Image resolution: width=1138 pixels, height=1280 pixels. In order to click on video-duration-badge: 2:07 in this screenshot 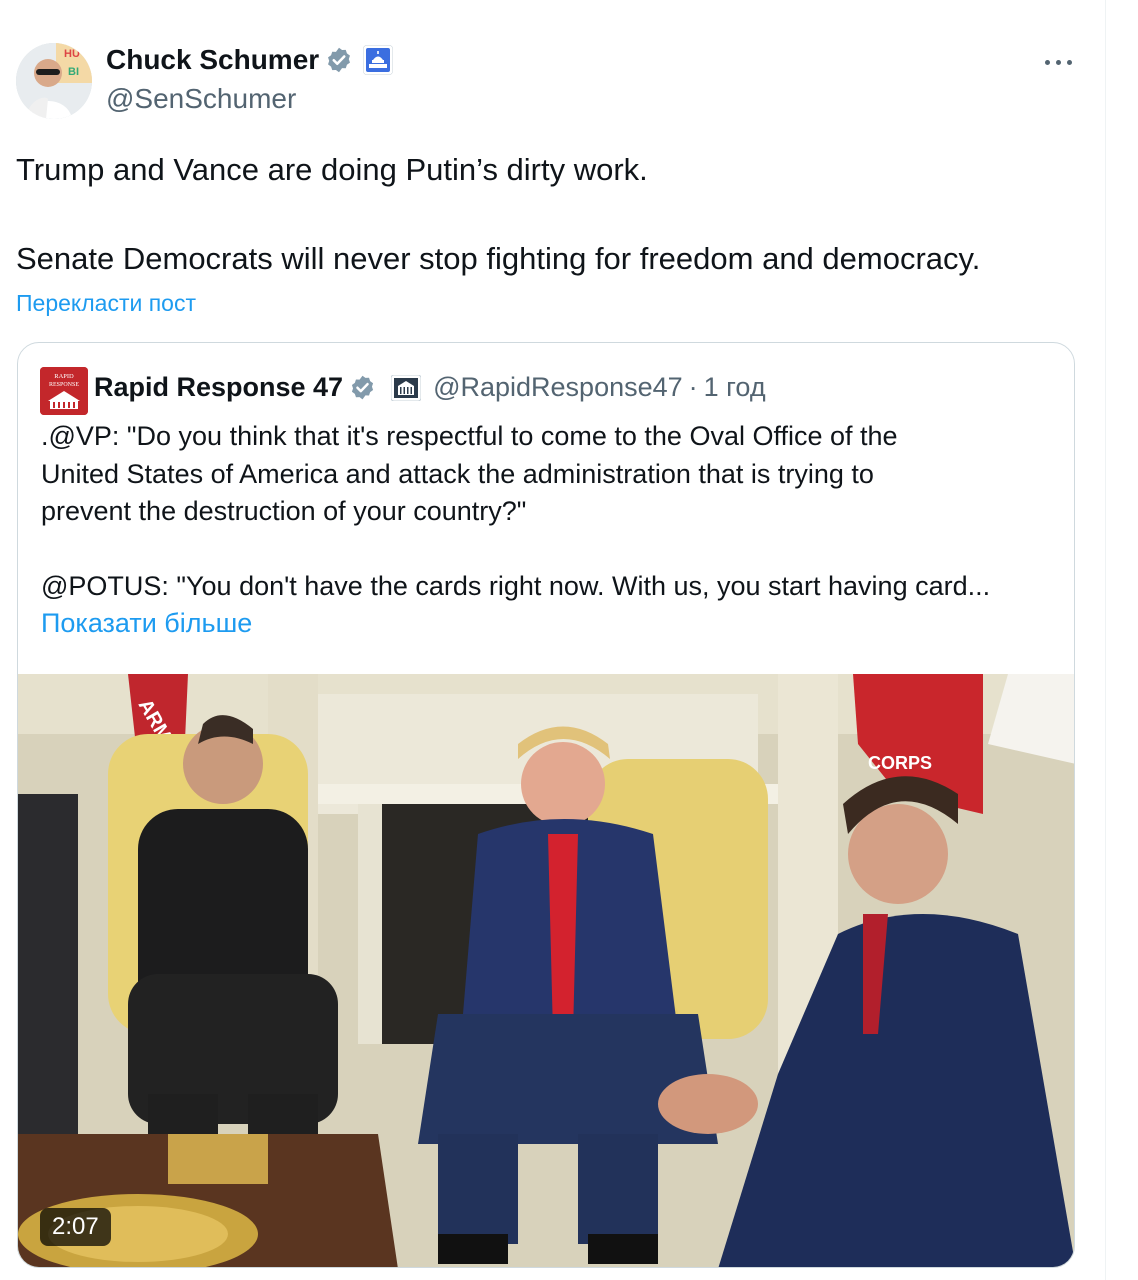, I will do `click(75, 1227)`.